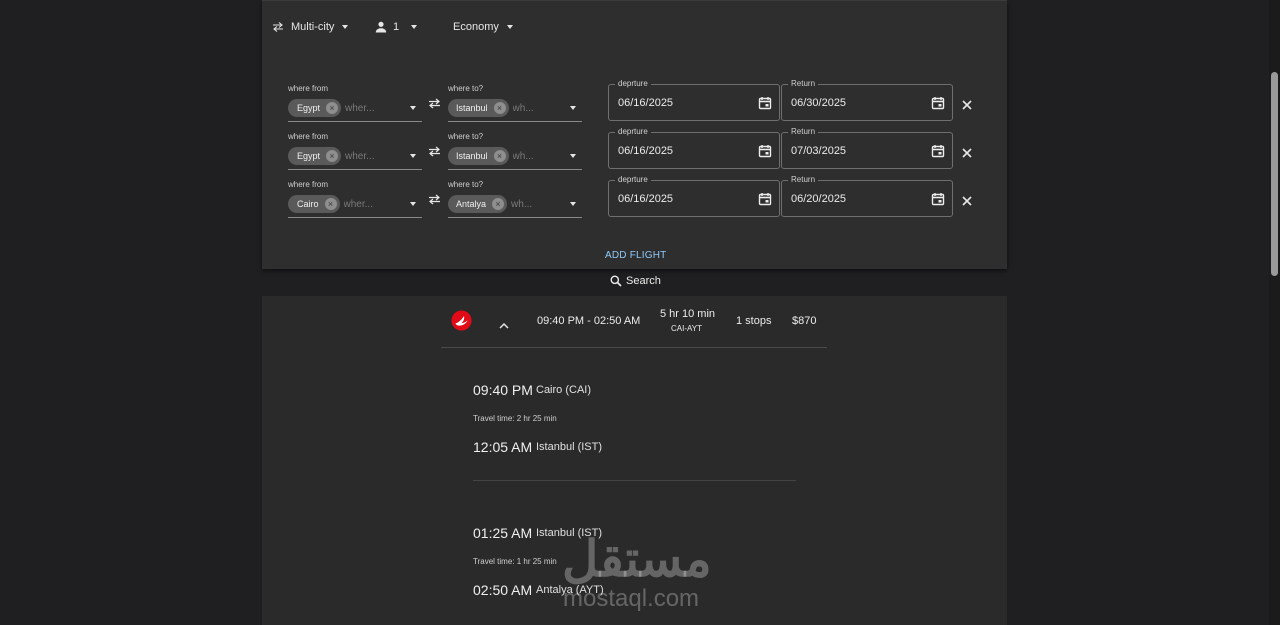 The height and width of the screenshot is (625, 1280). I want to click on flight-times: 09:40 PM - 02:50 AM, so click(589, 321).